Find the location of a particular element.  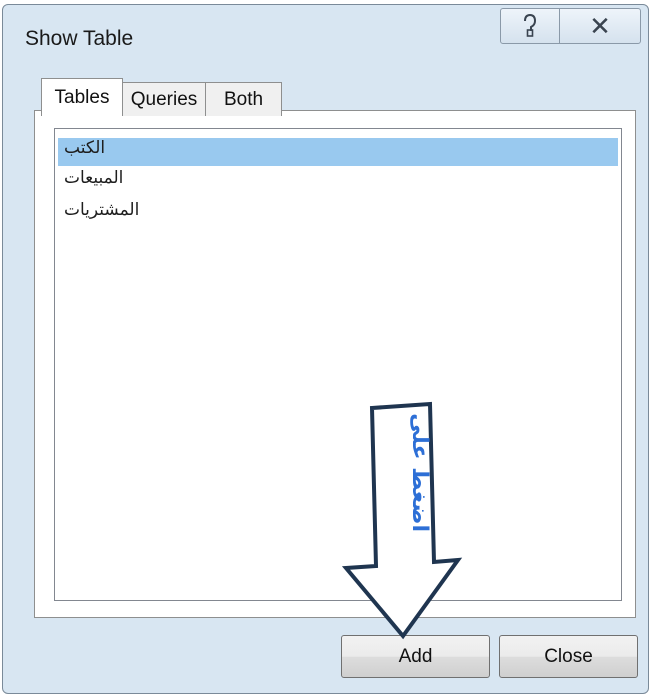

close-button: Close is located at coordinates (568, 656).